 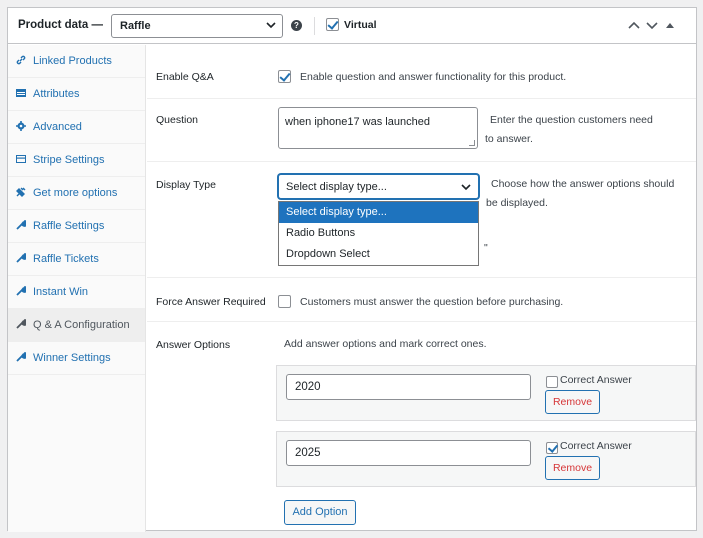 What do you see at coordinates (81, 325) in the screenshot?
I see `sidebar-item-label: Q & A Configuration` at bounding box center [81, 325].